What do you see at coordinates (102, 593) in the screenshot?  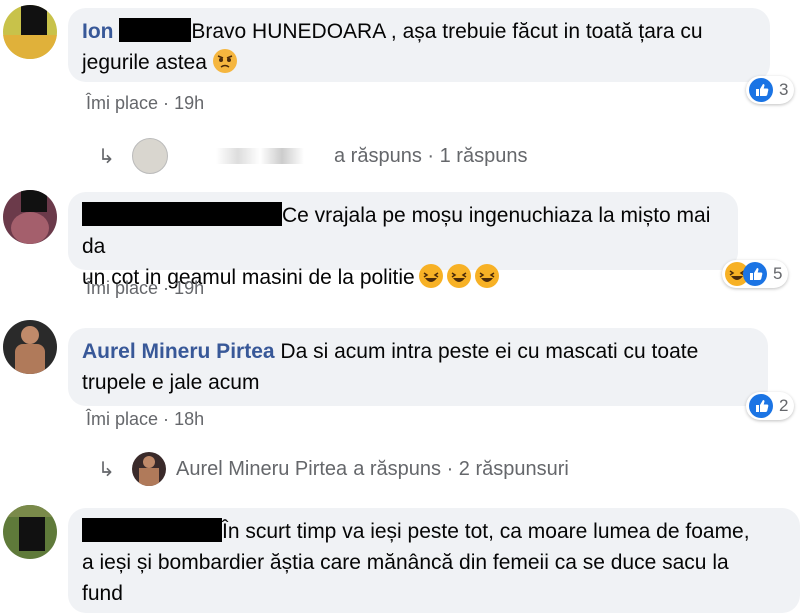 I see `comment-text-line: fund` at bounding box center [102, 593].